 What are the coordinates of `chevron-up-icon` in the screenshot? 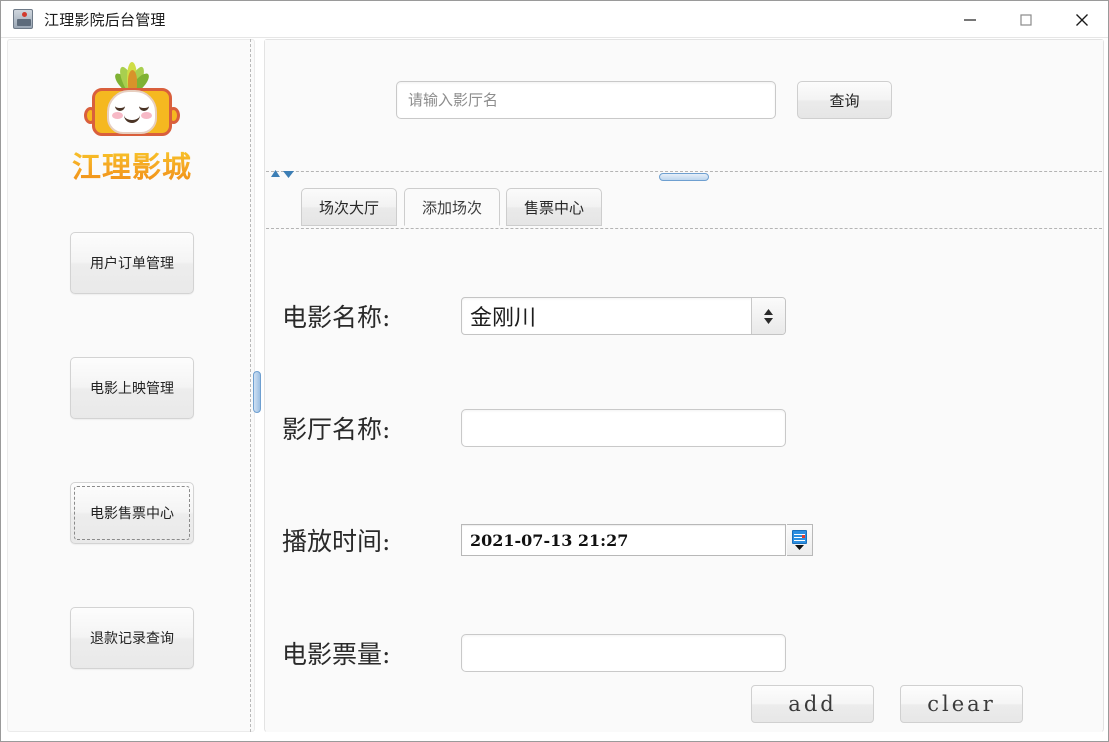 It's located at (768, 311).